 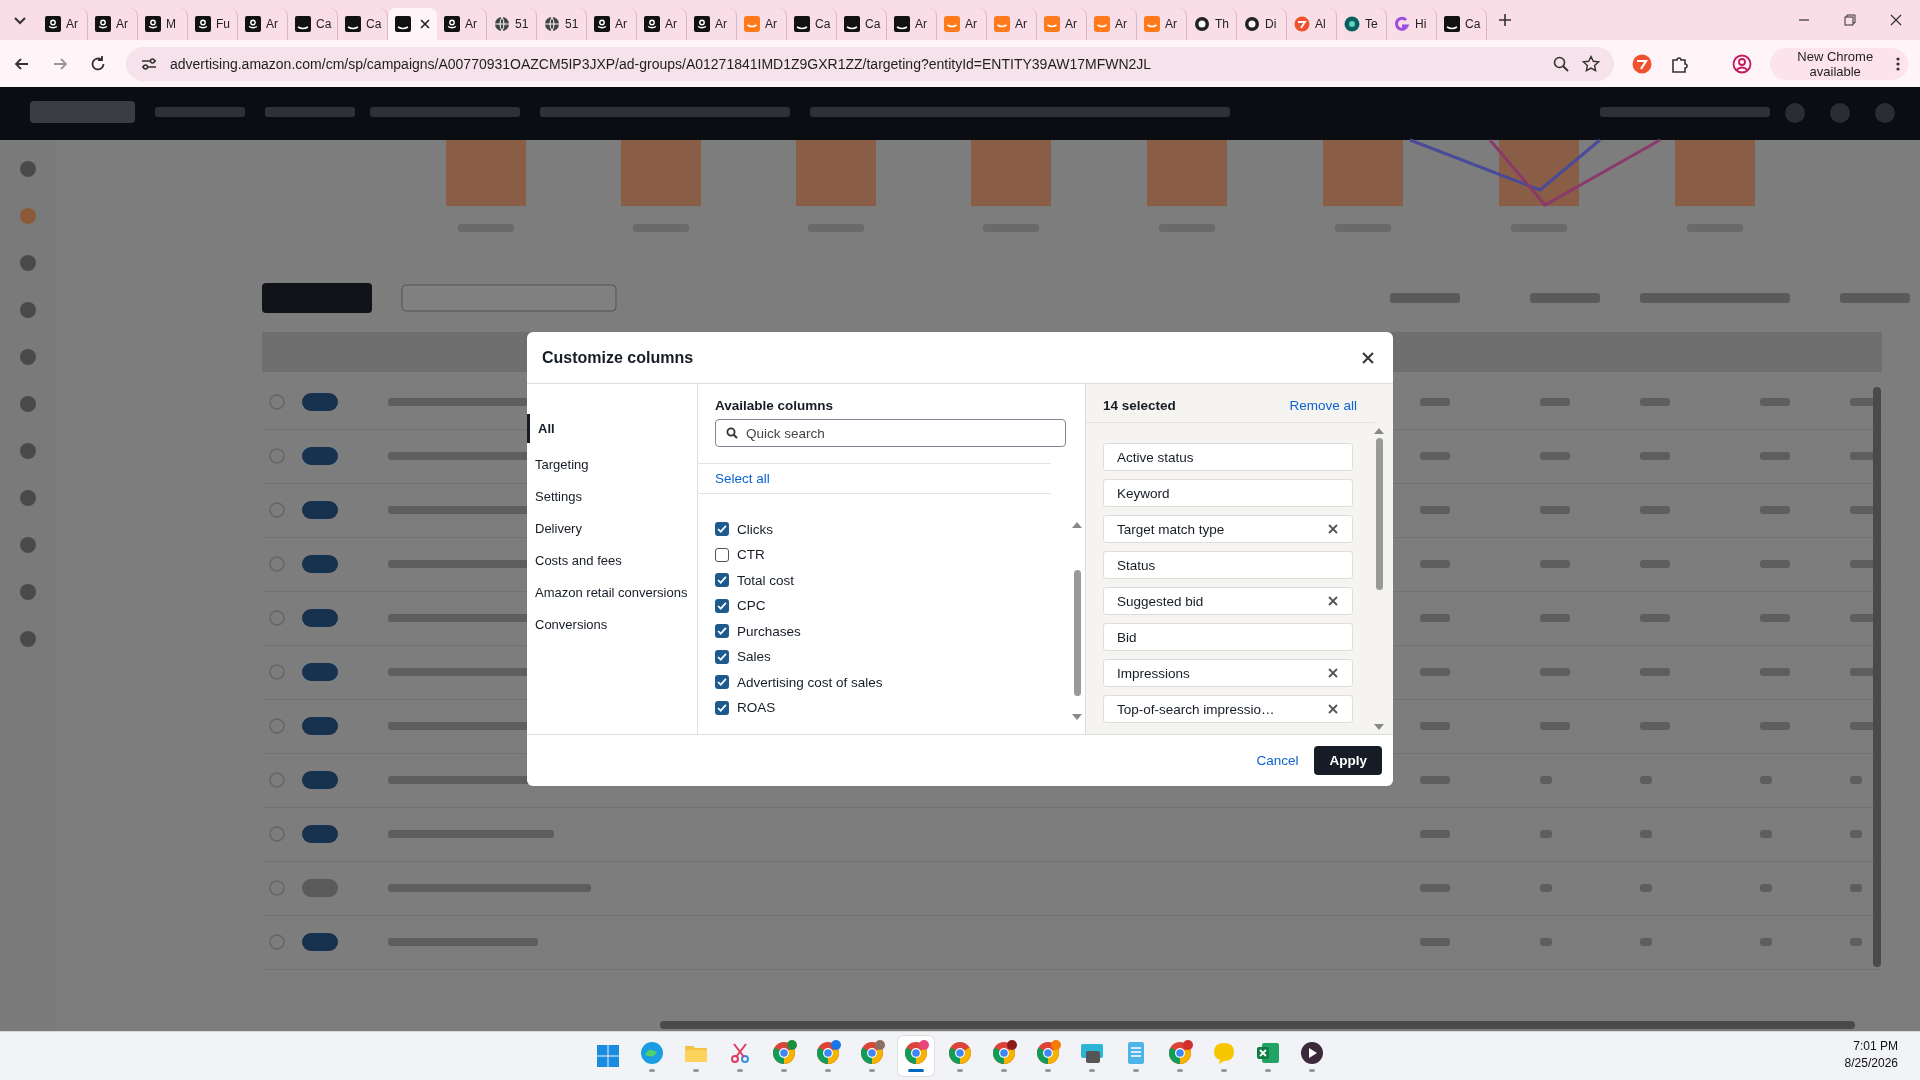 I want to click on browser-tab, so click(x=412, y=24).